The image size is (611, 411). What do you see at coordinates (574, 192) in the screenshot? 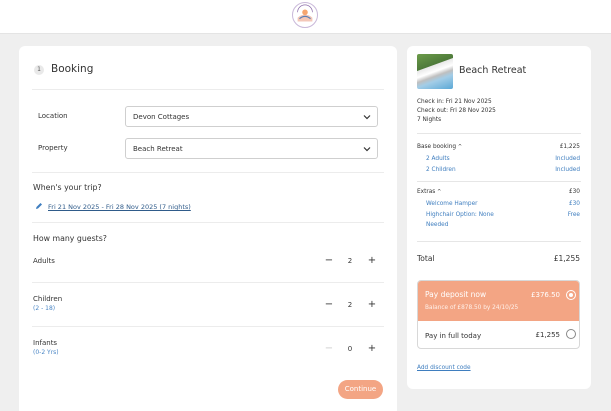
I see `extras-amount: £30` at bounding box center [574, 192].